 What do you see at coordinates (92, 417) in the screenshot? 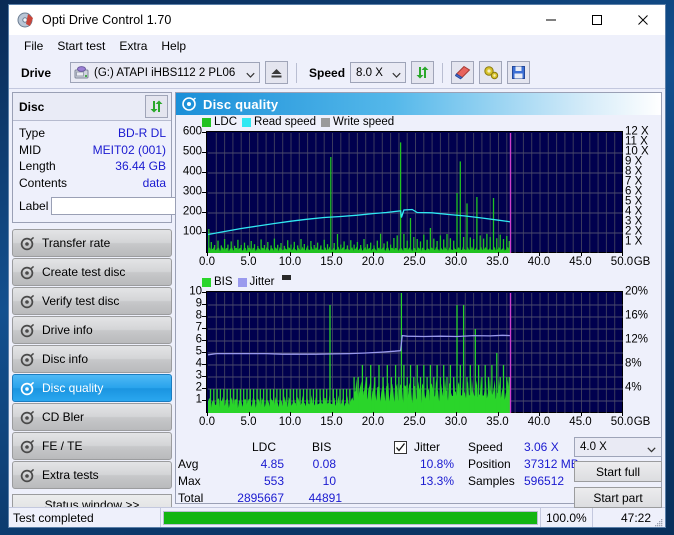
I see `nav-item-cd-bler: CD Bler` at bounding box center [92, 417].